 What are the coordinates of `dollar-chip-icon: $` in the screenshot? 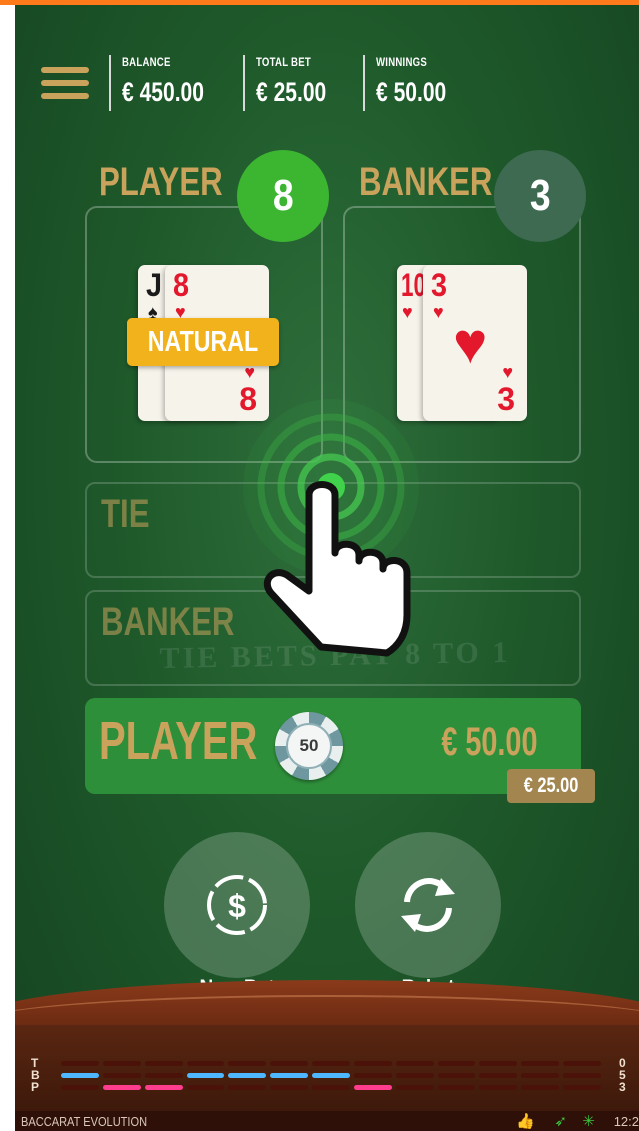 It's located at (237, 905).